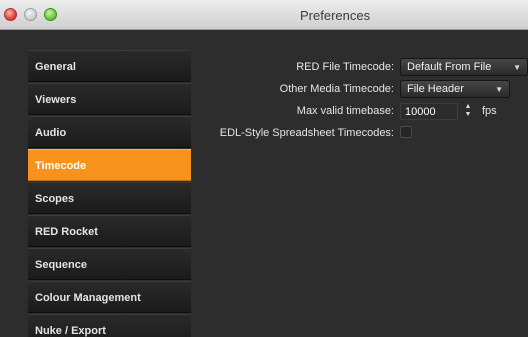 Image resolution: width=528 pixels, height=337 pixels. I want to click on other-media-timecode-label: Other Media Timecode:, so click(336, 89).